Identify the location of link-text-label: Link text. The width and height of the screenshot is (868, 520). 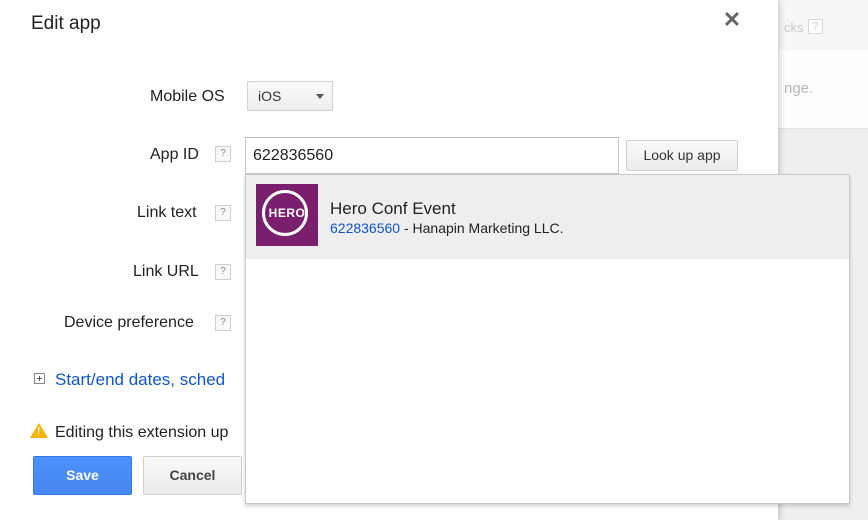
(167, 212).